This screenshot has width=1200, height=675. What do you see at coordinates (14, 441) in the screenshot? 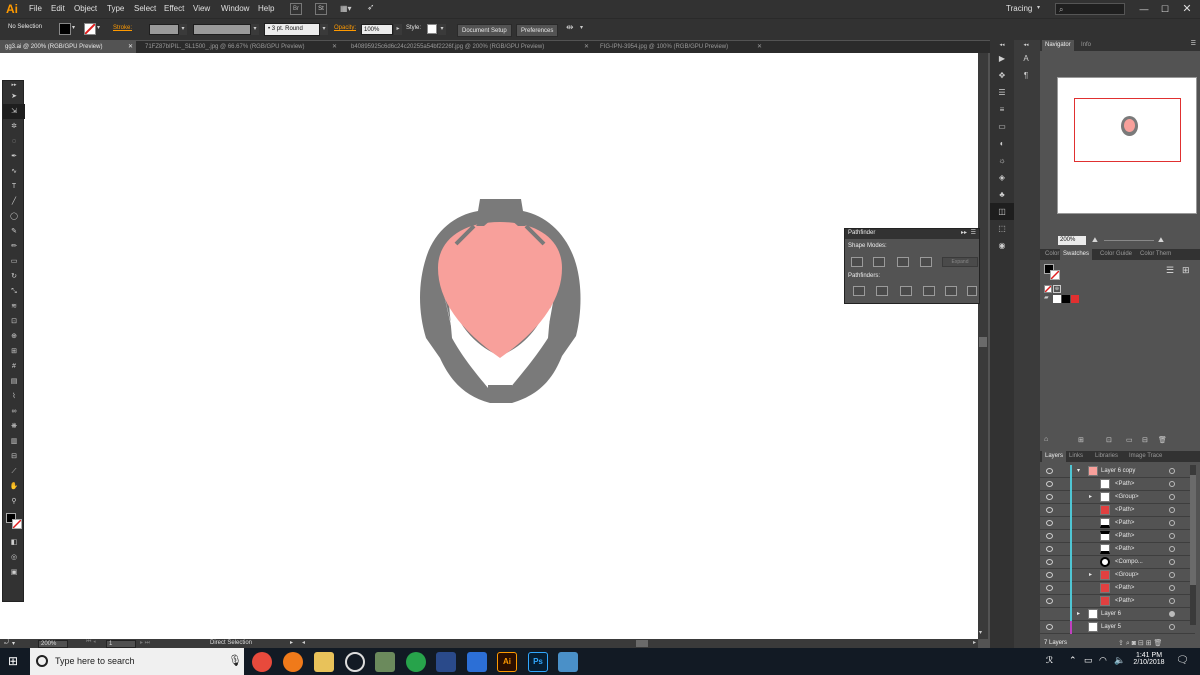
I see `column-graph-icon: ▥` at bounding box center [14, 441].